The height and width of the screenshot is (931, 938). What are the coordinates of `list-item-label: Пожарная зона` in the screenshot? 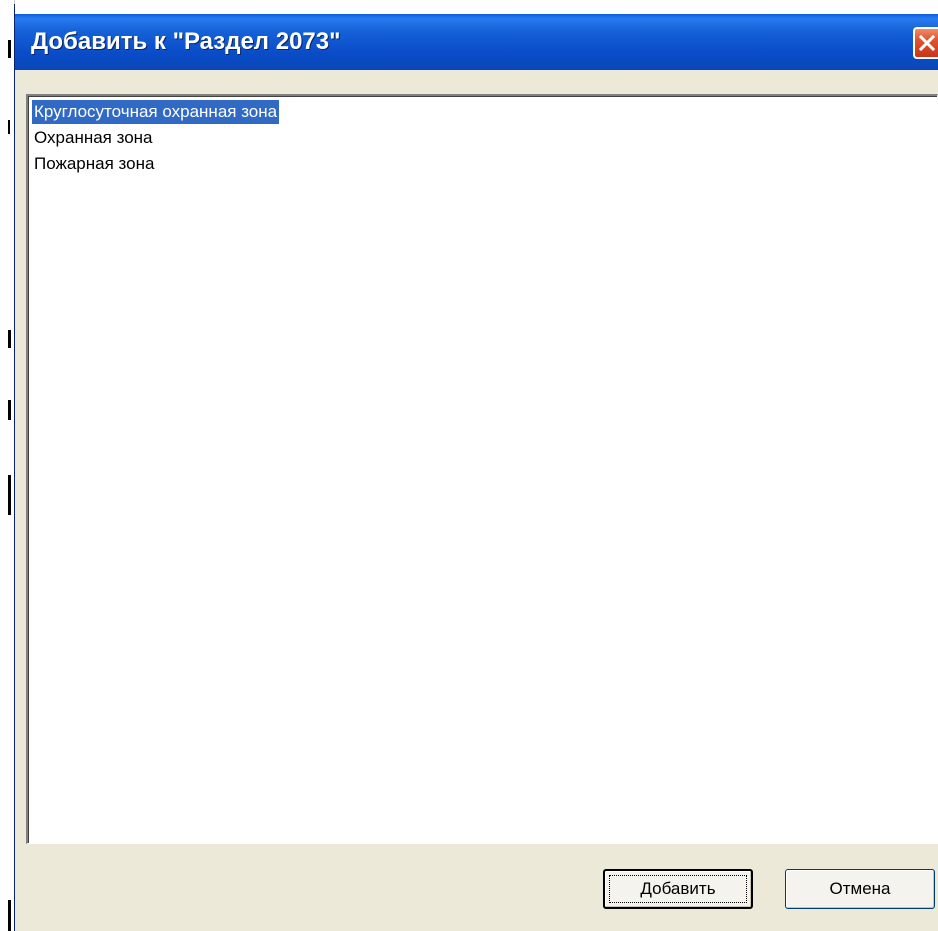 It's located at (94, 163).